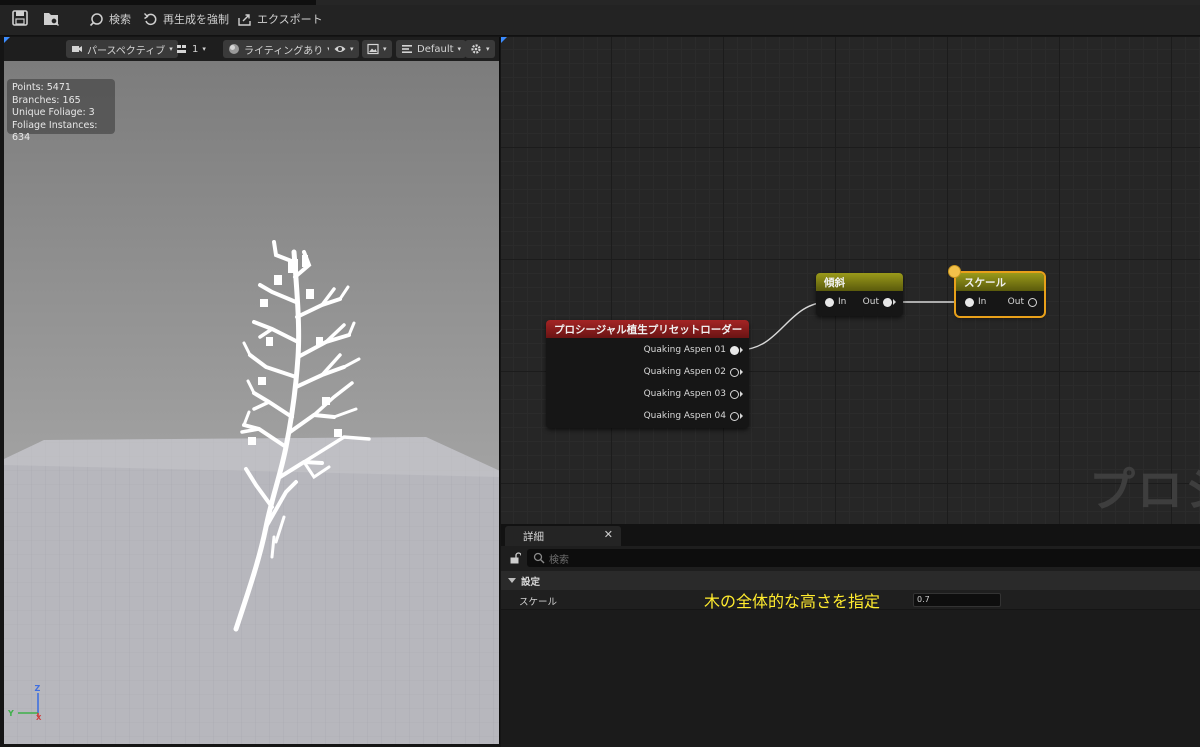 This screenshot has width=1200, height=747. What do you see at coordinates (957, 600) in the screenshot?
I see `scale-value-input: 0.7` at bounding box center [957, 600].